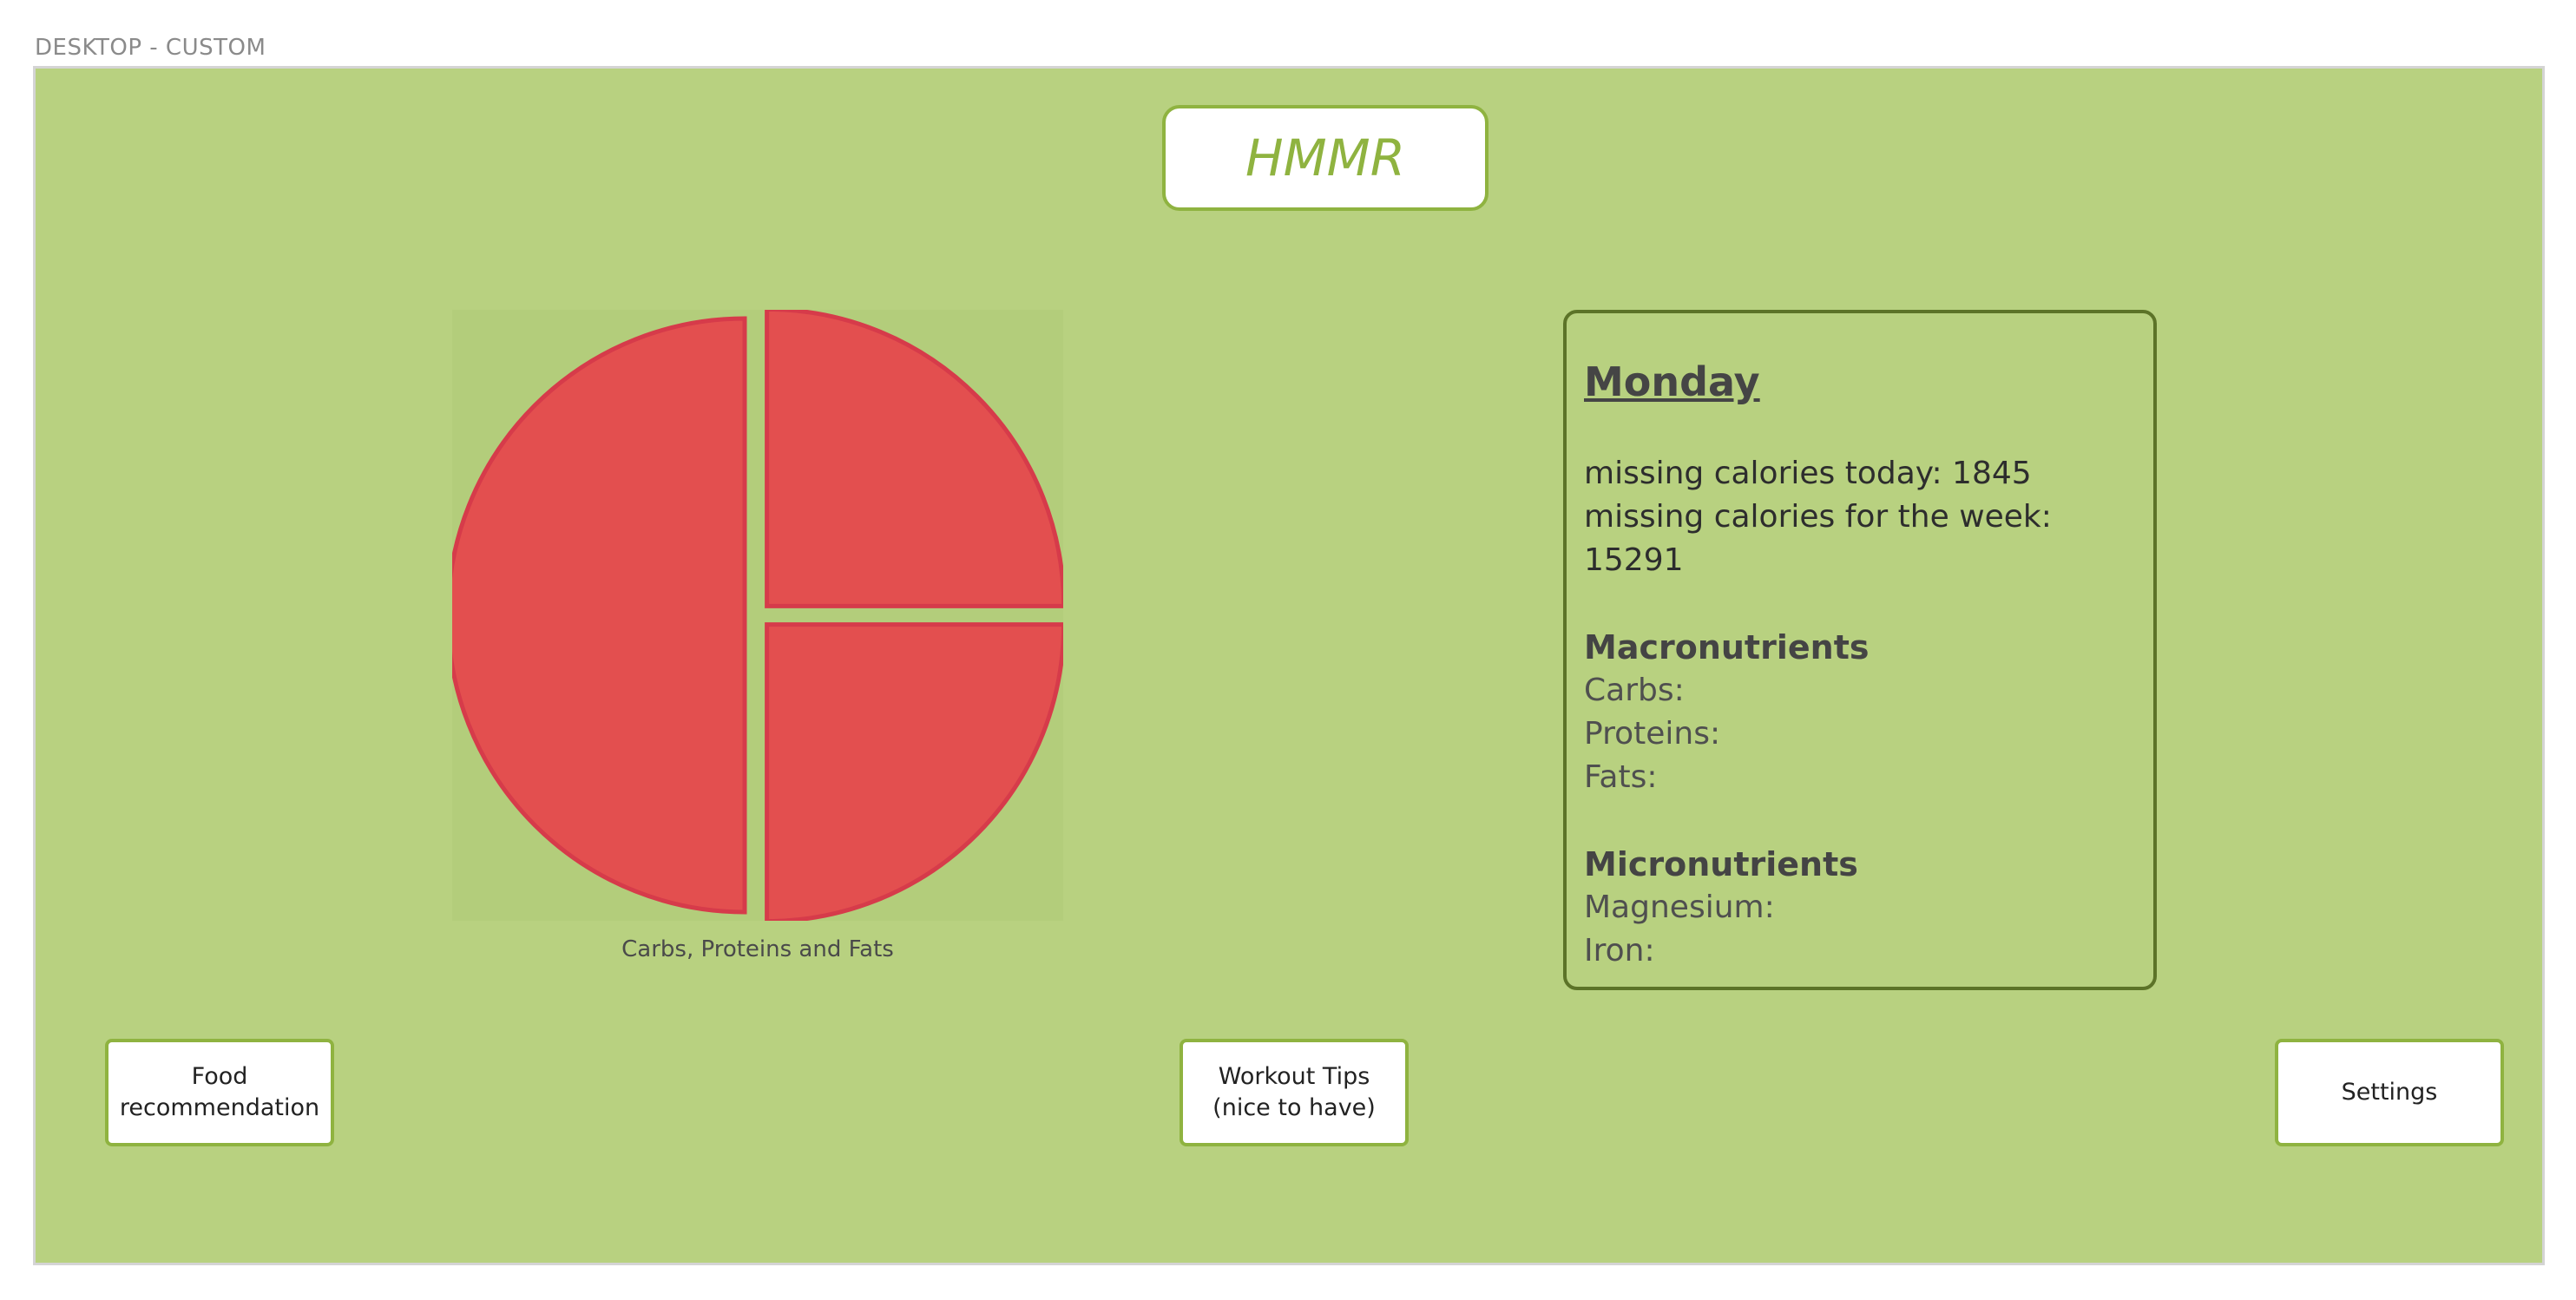 This screenshot has width=2576, height=1300. Describe the element at coordinates (1652, 734) in the screenshot. I see `proteins-label: Proteins:` at that location.